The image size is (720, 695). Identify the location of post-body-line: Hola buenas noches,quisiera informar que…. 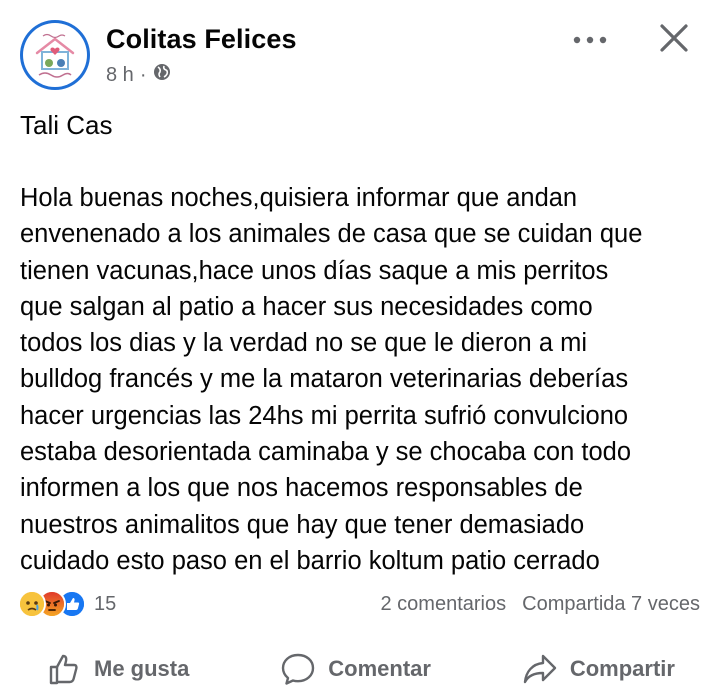
(299, 198).